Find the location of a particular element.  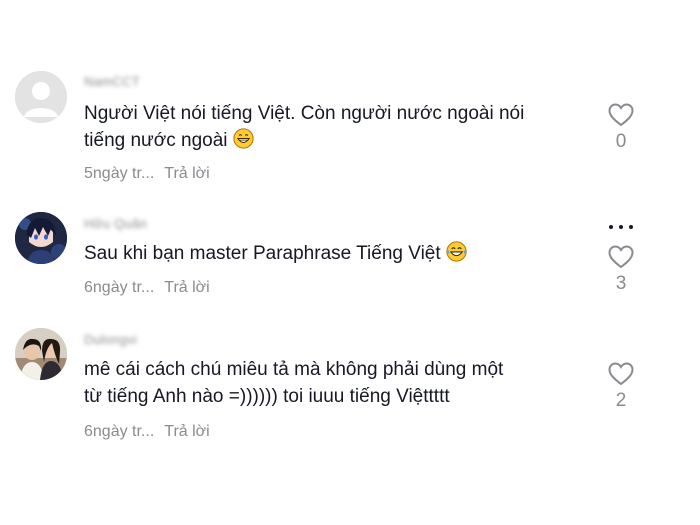

grinning-face-emoji is located at coordinates (243, 138).